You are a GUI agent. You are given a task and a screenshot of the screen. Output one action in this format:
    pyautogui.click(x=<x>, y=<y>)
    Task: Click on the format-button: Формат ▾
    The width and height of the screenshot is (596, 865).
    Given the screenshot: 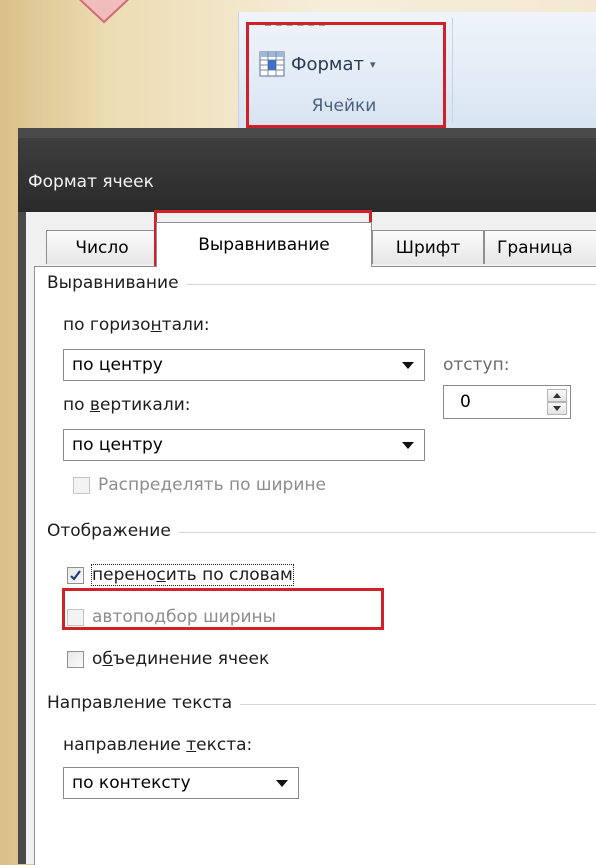 What is the action you would take?
    pyautogui.click(x=339, y=64)
    